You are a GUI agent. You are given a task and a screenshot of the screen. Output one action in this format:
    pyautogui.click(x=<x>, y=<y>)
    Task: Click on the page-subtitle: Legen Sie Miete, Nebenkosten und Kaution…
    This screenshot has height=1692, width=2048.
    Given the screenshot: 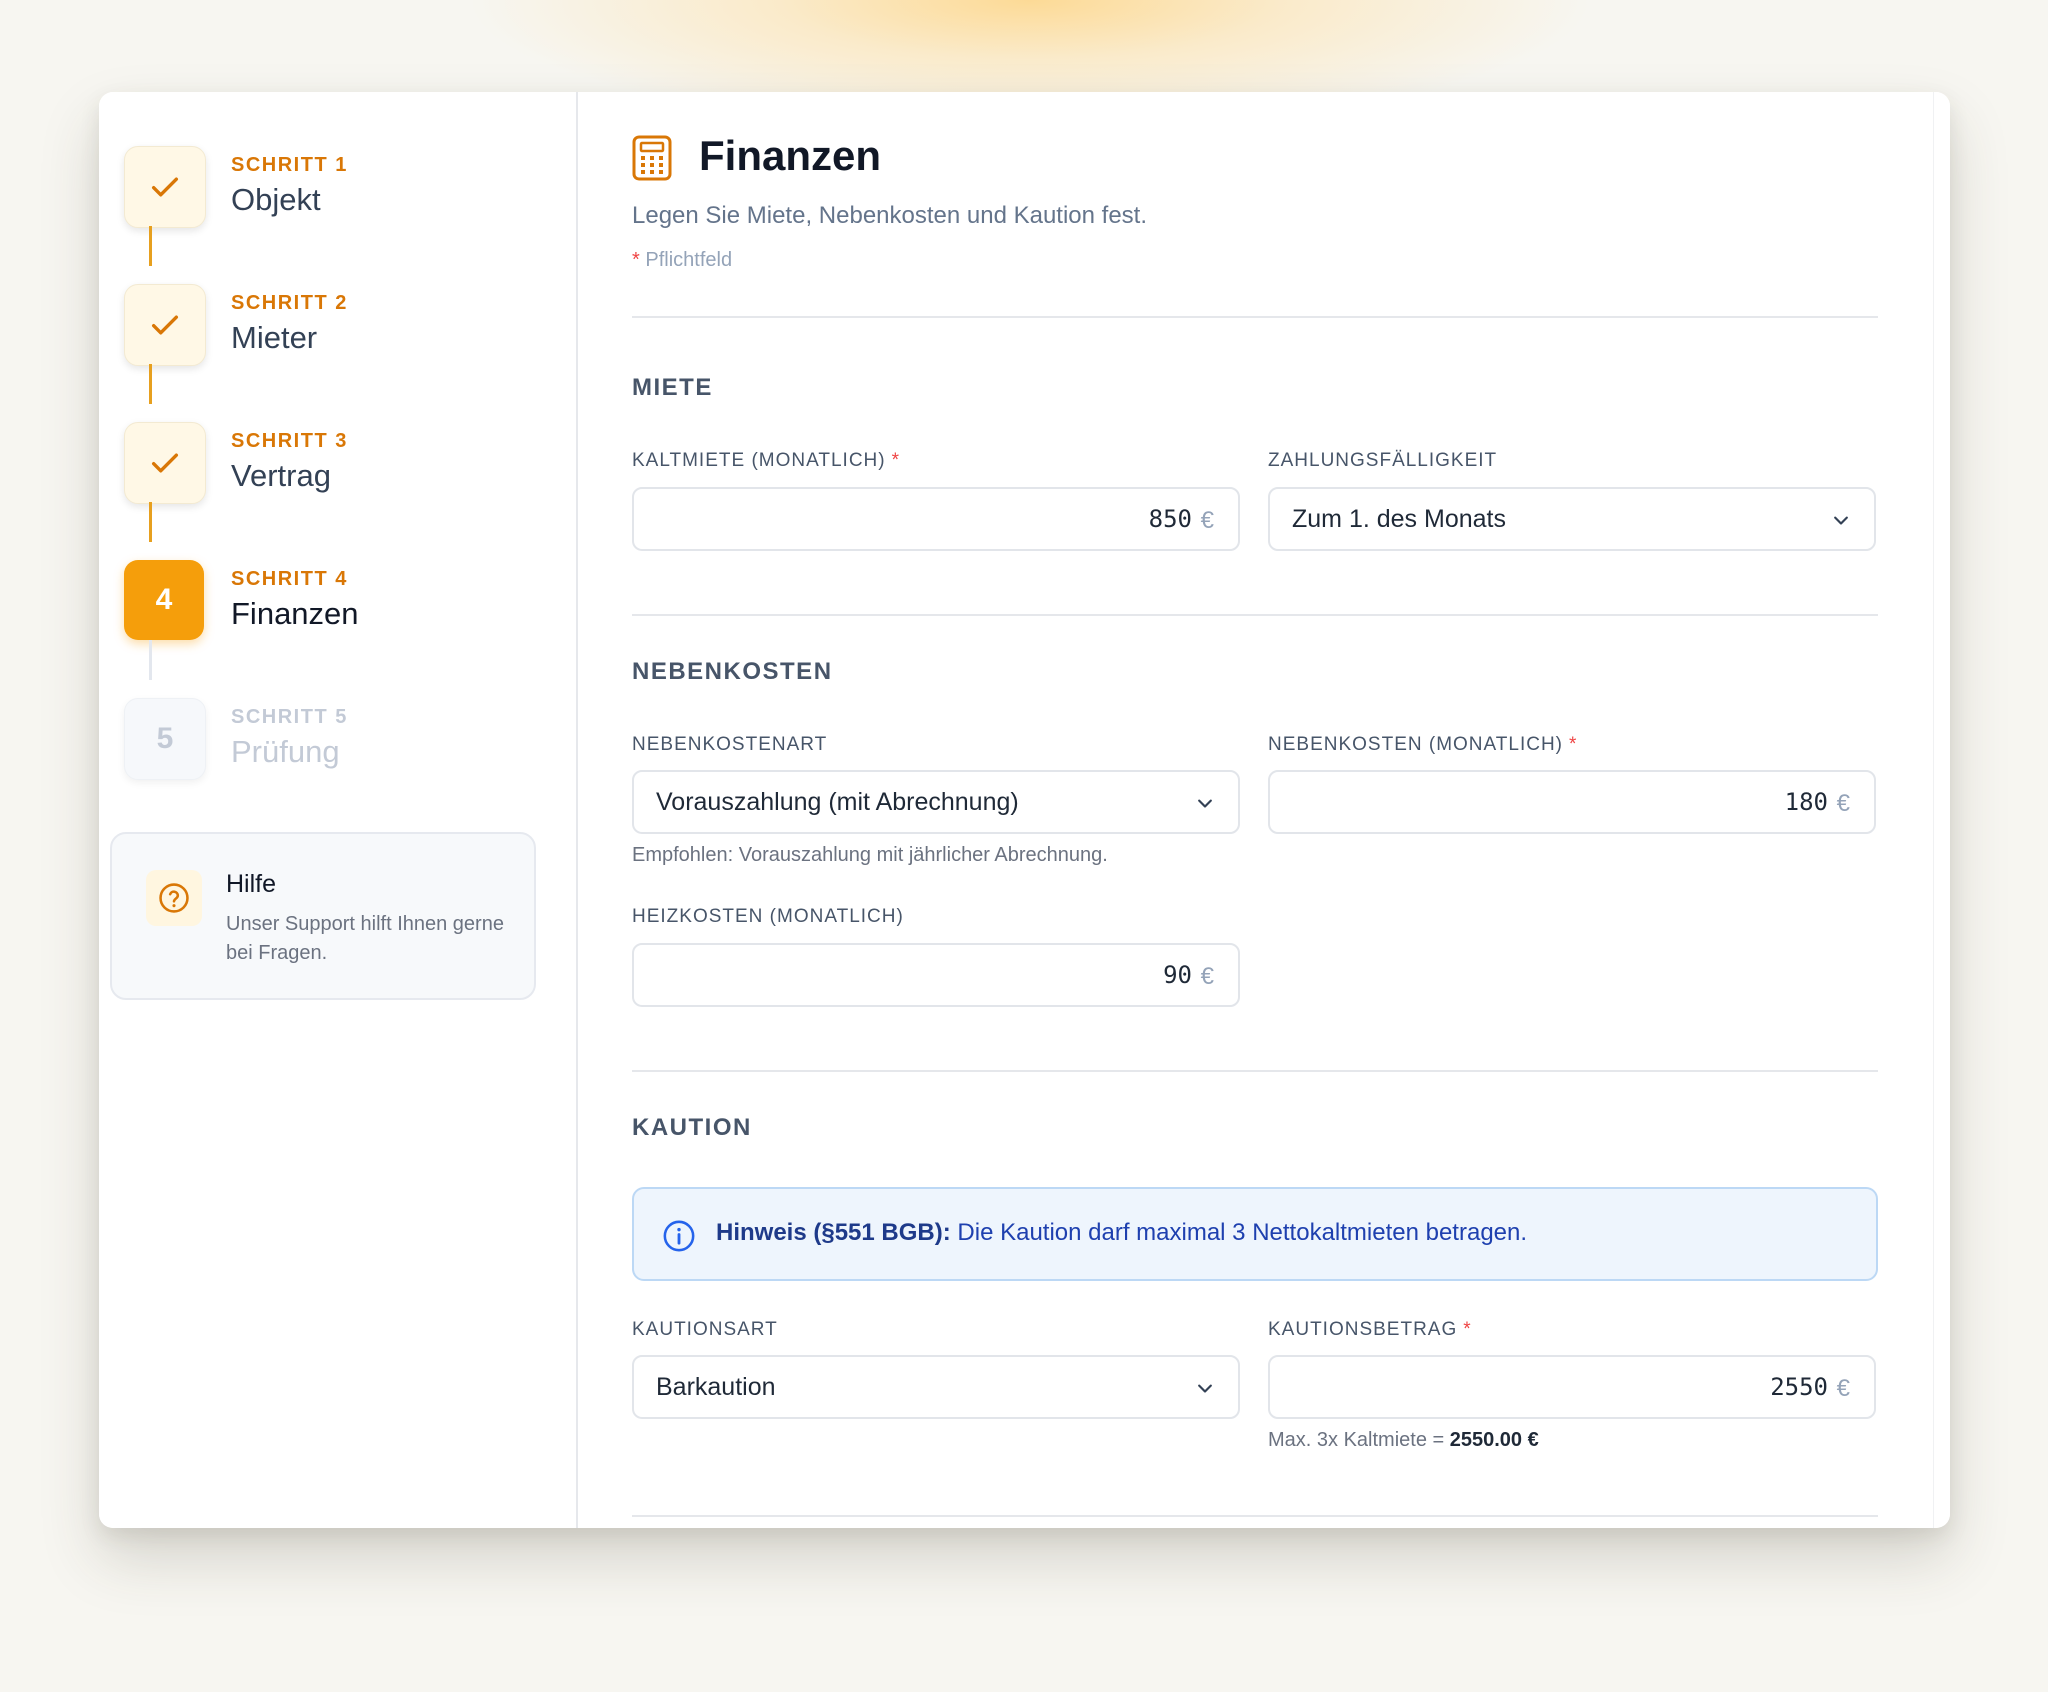 What is the action you would take?
    pyautogui.click(x=890, y=215)
    